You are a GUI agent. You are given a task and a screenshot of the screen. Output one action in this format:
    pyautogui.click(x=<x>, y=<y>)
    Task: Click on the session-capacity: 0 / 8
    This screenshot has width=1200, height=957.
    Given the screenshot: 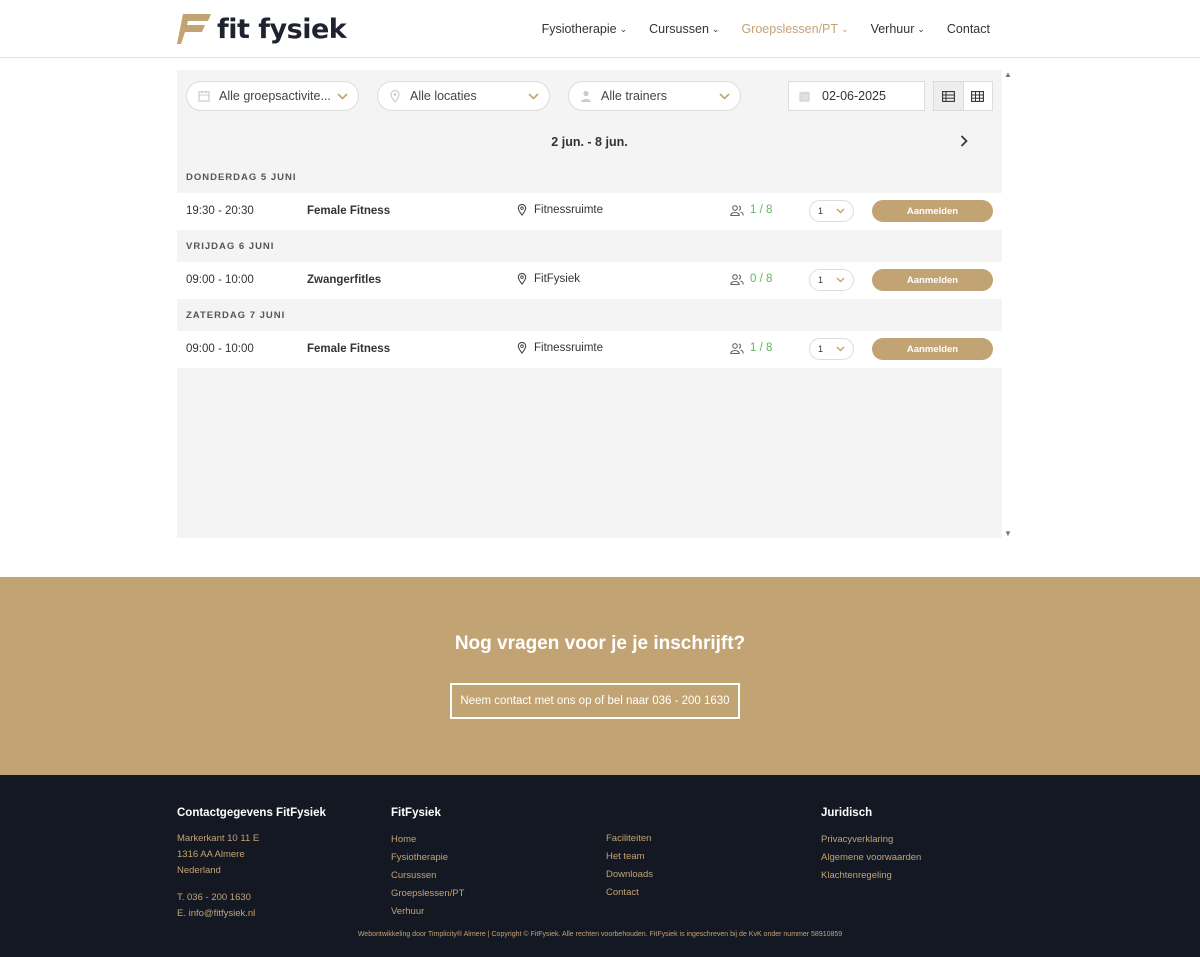 What is the action you would take?
    pyautogui.click(x=751, y=279)
    